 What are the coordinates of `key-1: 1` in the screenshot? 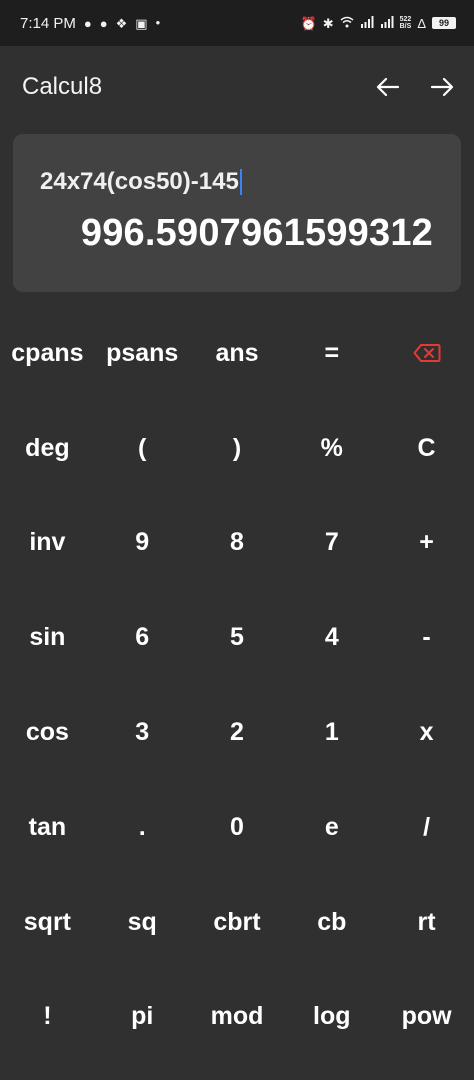 It's located at (331, 732).